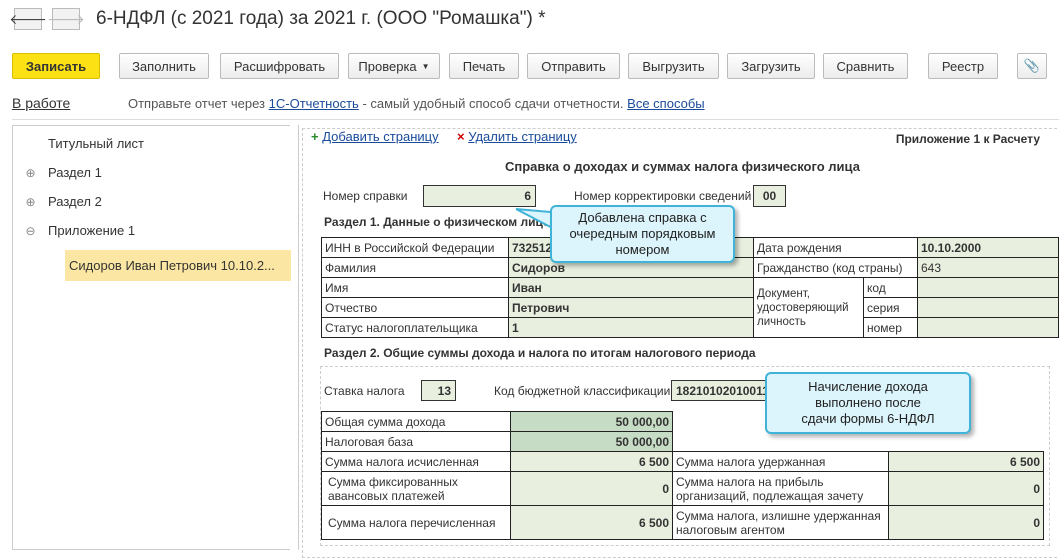 The image size is (1059, 558). What do you see at coordinates (591, 488) in the screenshot?
I see `fixed-payments-field: 0` at bounding box center [591, 488].